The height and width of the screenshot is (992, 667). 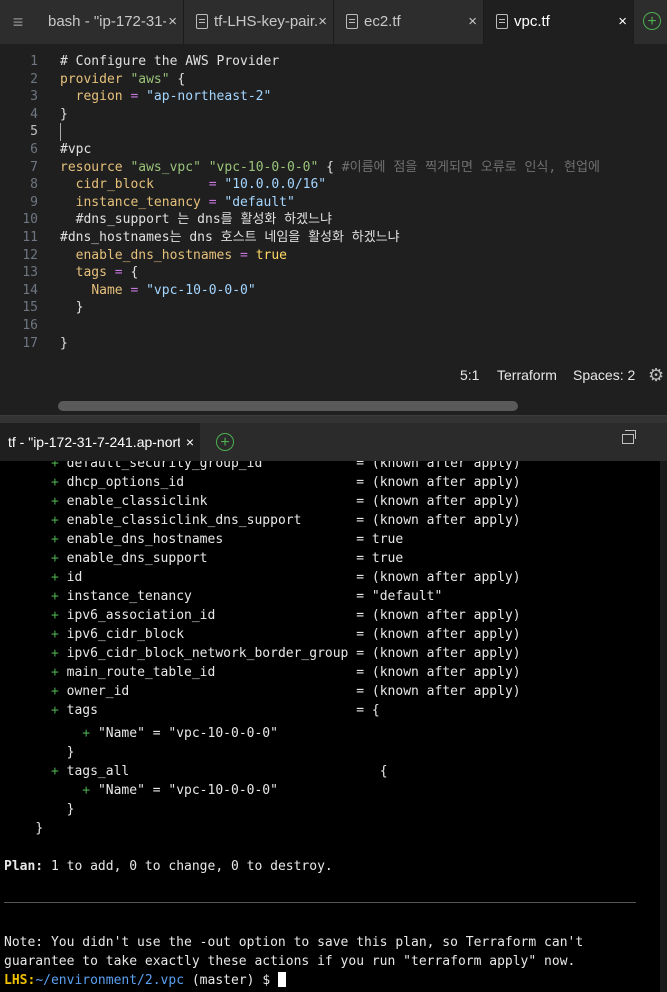 What do you see at coordinates (285, 577) in the screenshot?
I see `plan-attribute-line: + id = (known after apply)` at bounding box center [285, 577].